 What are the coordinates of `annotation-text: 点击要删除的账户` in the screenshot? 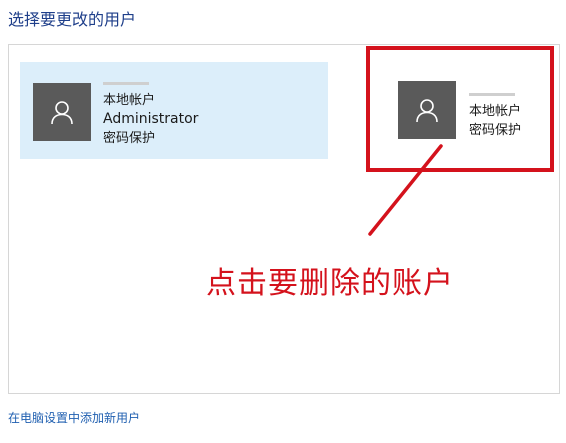 It's located at (330, 283).